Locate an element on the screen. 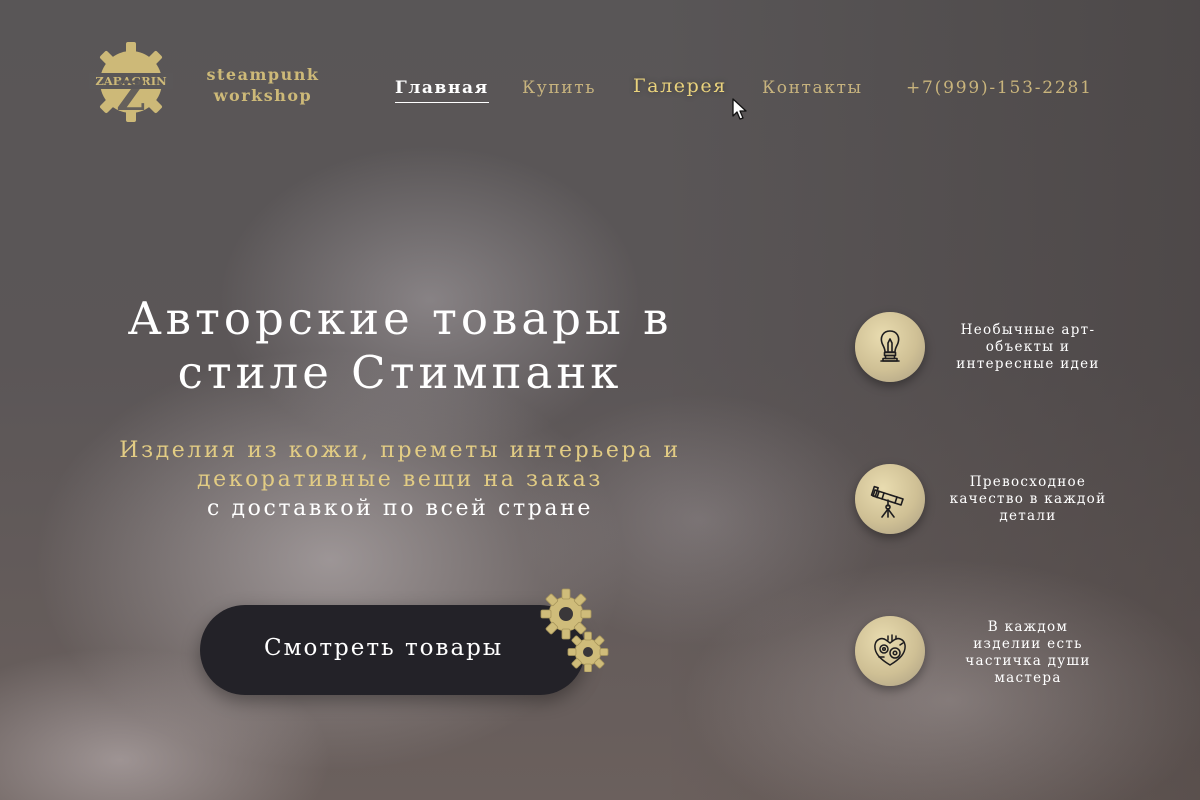  hero-title-line-2: стиле Стимпанк is located at coordinates (400, 372).